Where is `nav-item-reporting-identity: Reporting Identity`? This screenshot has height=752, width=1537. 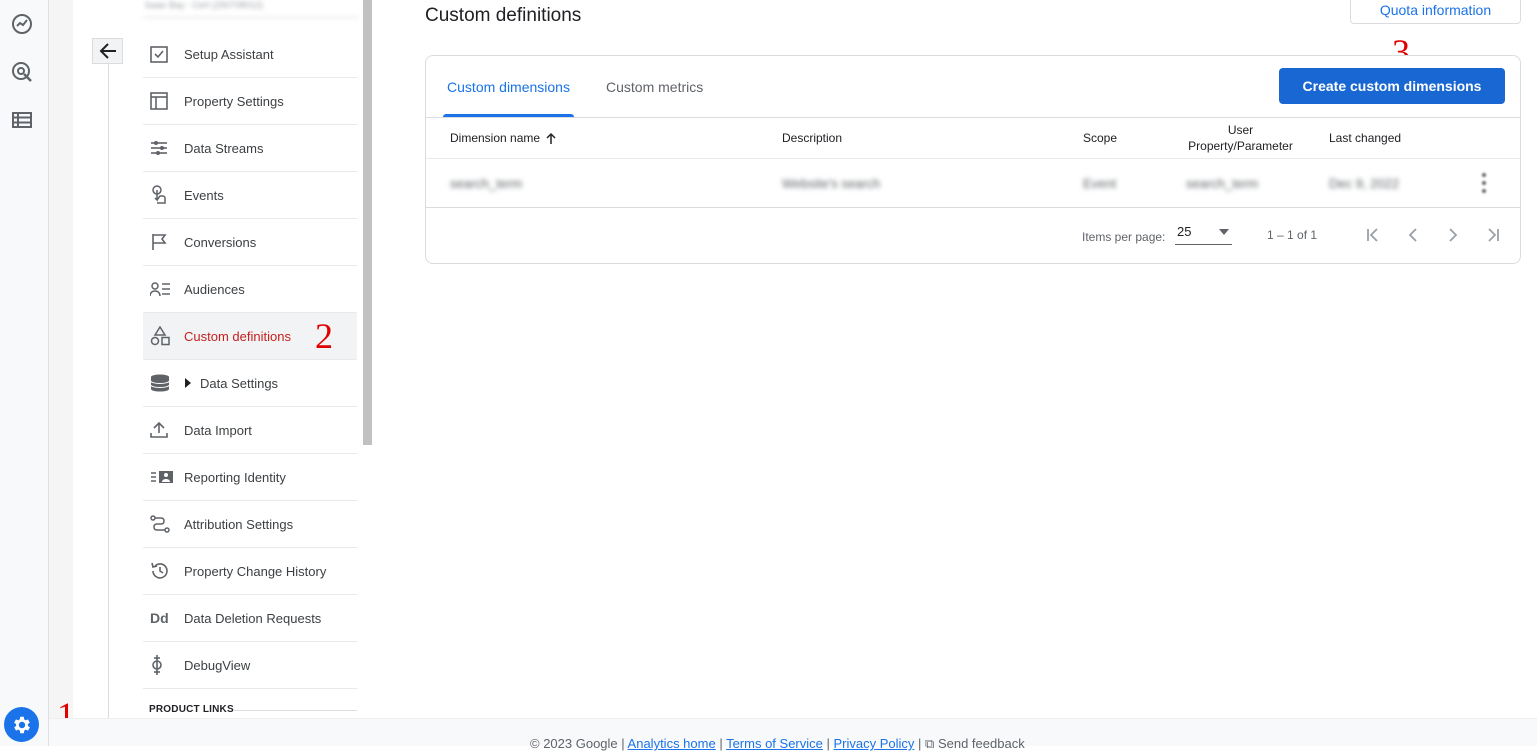
nav-item-reporting-identity: Reporting Identity is located at coordinates (250, 477).